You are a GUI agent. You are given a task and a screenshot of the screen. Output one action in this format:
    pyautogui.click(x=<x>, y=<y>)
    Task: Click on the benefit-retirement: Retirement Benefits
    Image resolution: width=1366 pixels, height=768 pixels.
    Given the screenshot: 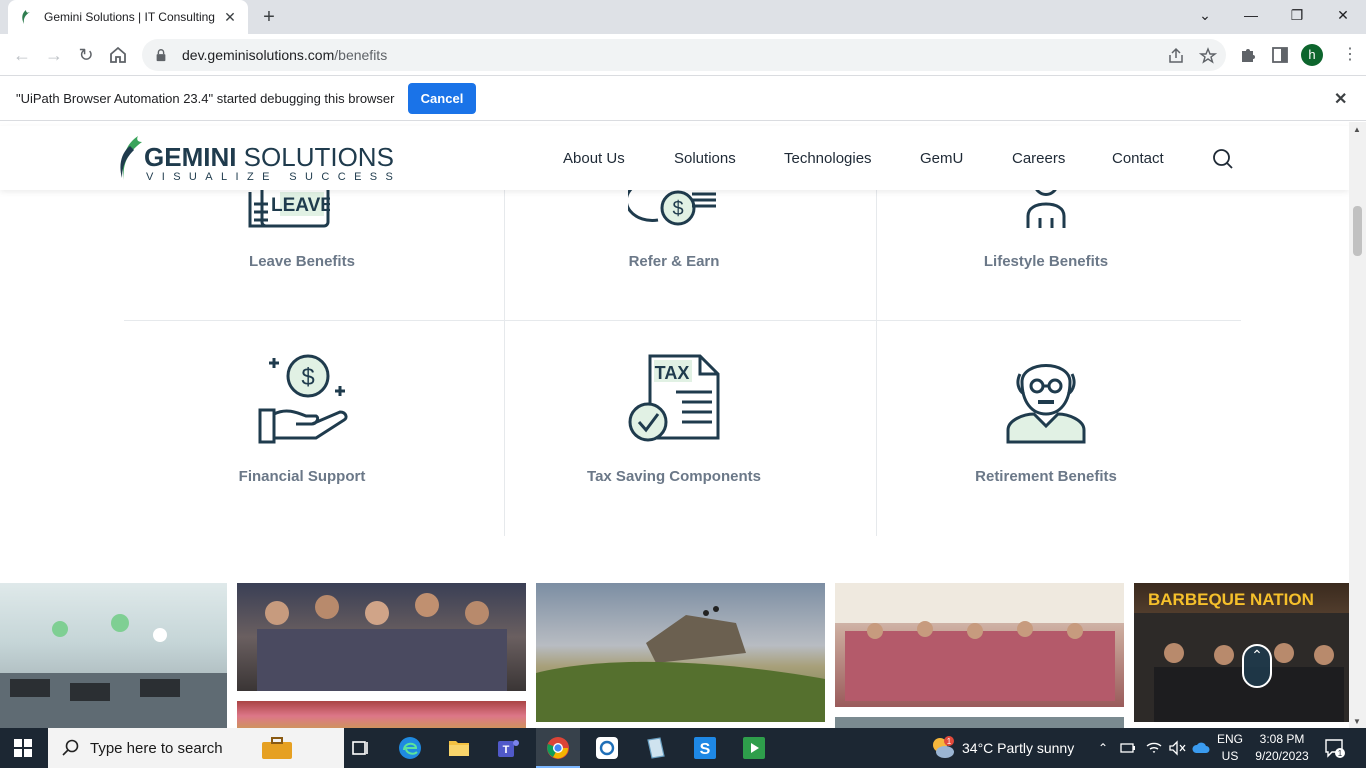 What is the action you would take?
    pyautogui.click(x=1046, y=477)
    